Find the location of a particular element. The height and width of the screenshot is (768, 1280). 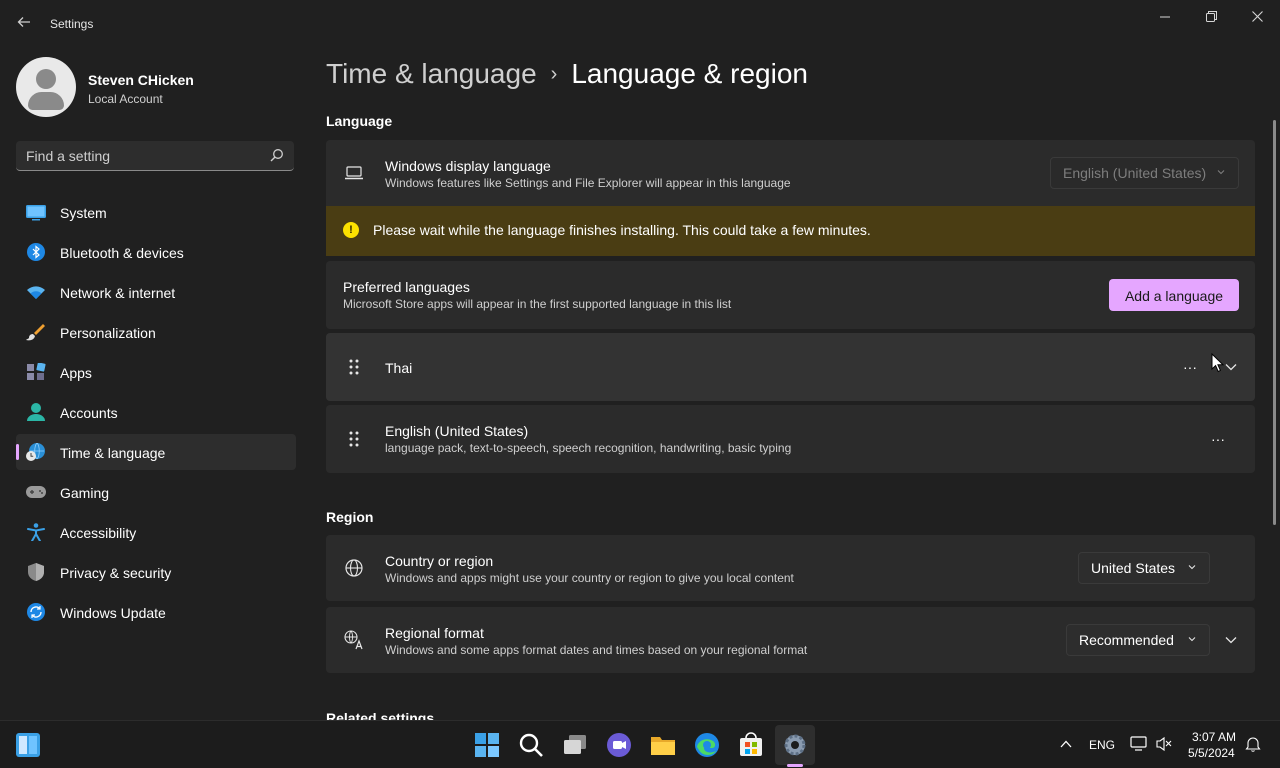

sidebar-item-label: Gaming is located at coordinates (85, 493).